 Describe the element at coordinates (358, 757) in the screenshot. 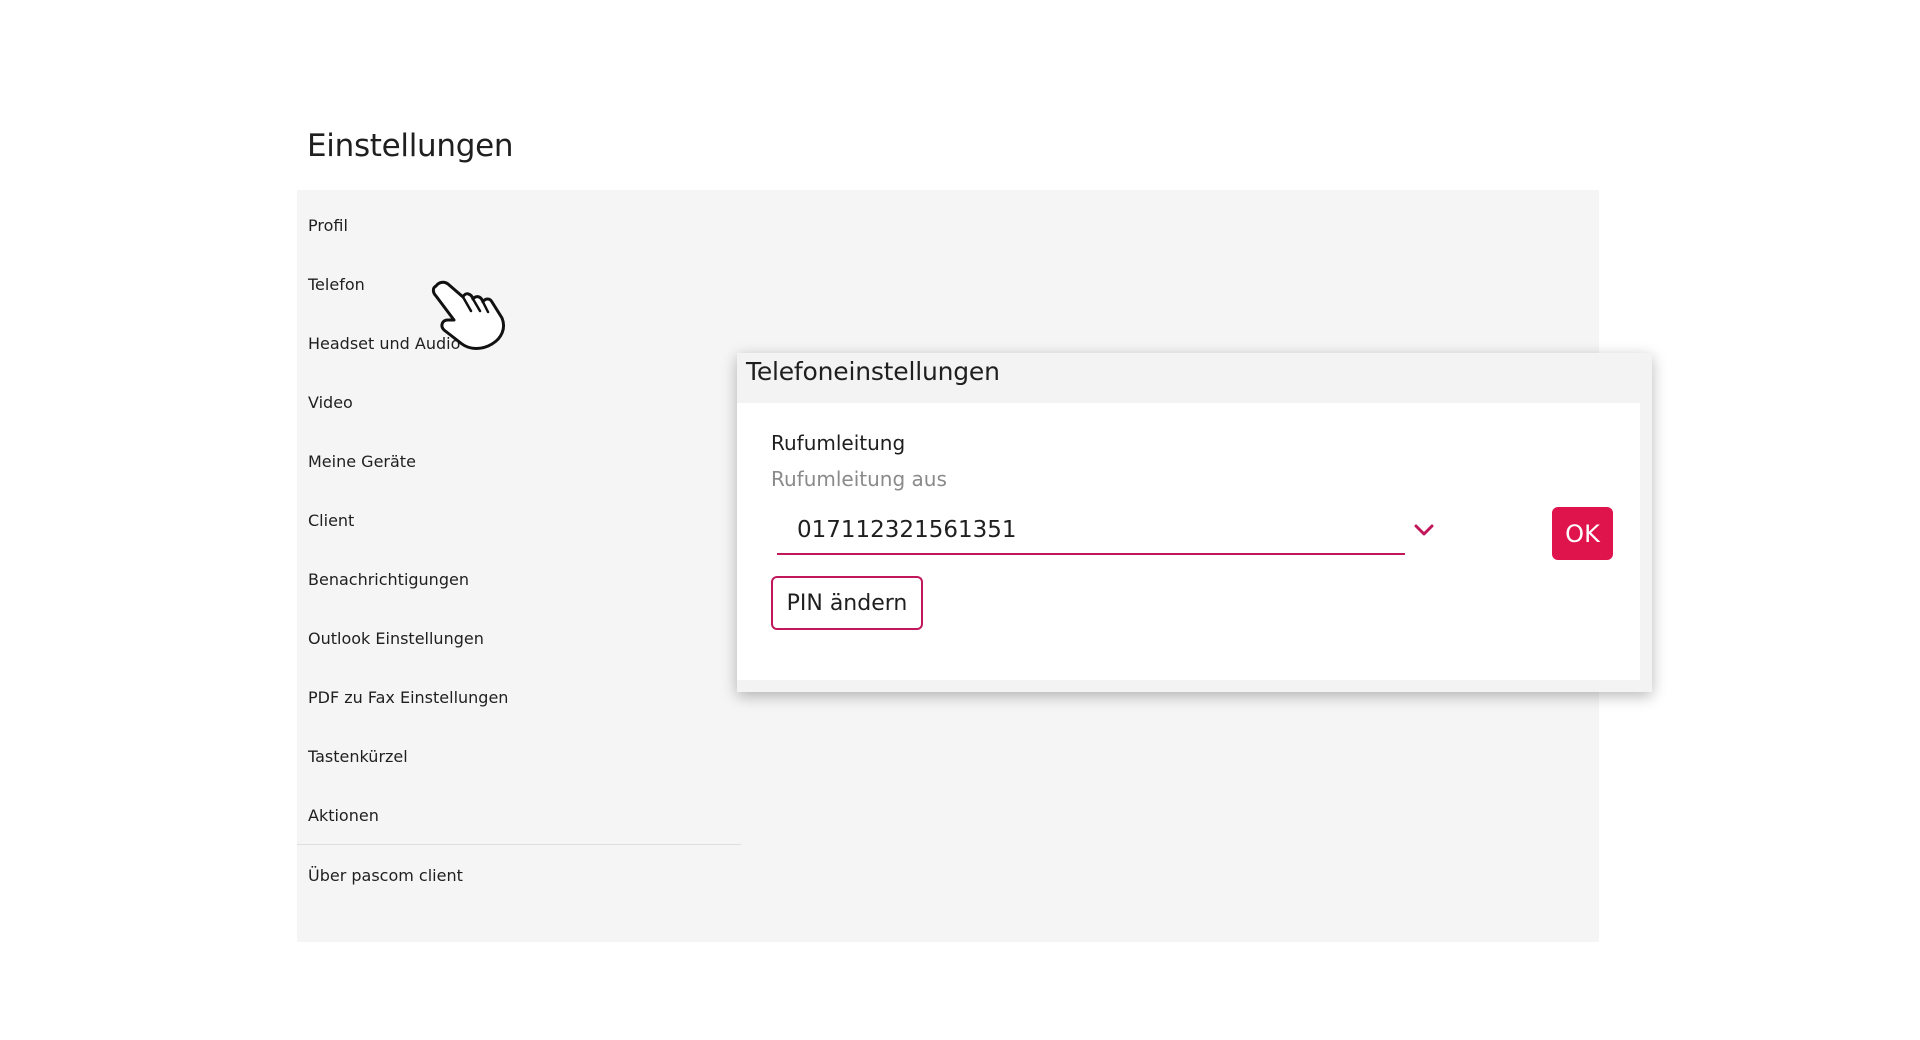

I see `sidebar-item-tastenkuerzel: Tastenkürzel` at that location.